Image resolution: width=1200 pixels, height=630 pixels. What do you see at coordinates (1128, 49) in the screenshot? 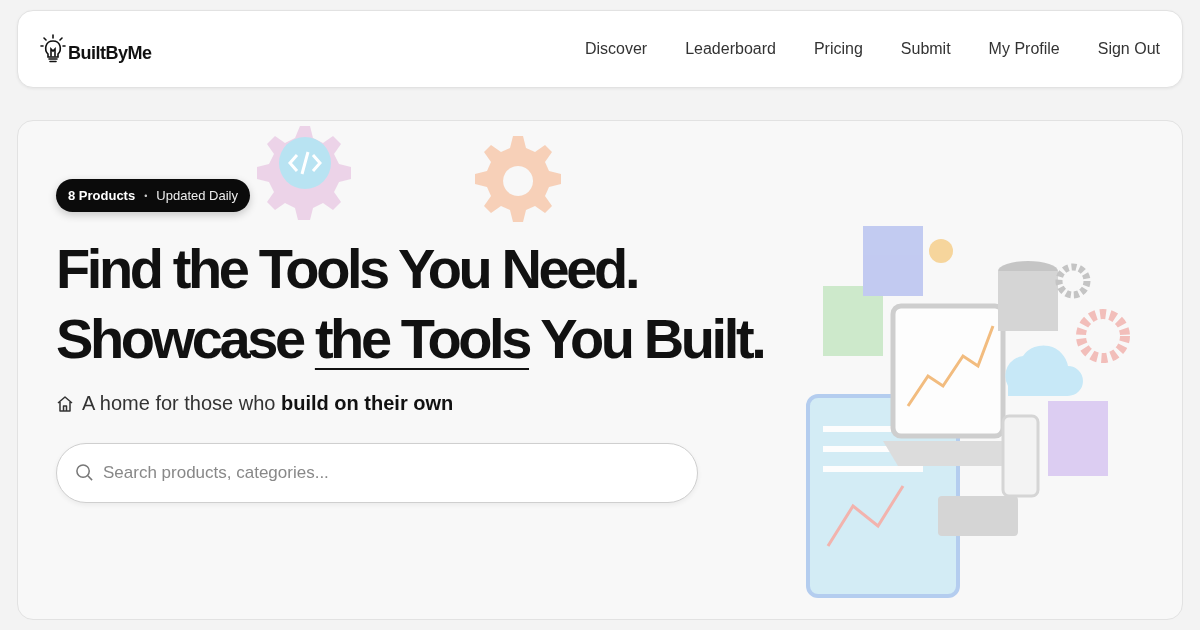
I see `nav-link: Sign Out` at bounding box center [1128, 49].